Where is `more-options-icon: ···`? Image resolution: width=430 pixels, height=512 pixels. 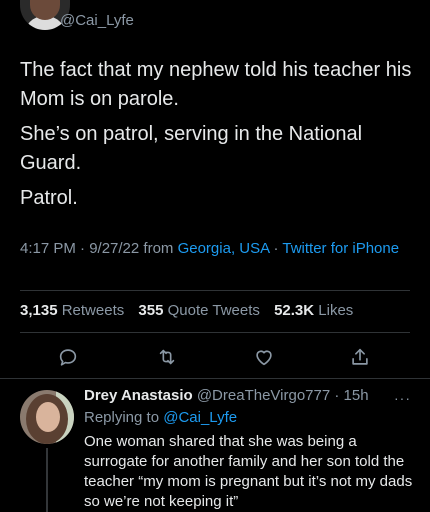
more-options-icon: ··· is located at coordinates (402, 398).